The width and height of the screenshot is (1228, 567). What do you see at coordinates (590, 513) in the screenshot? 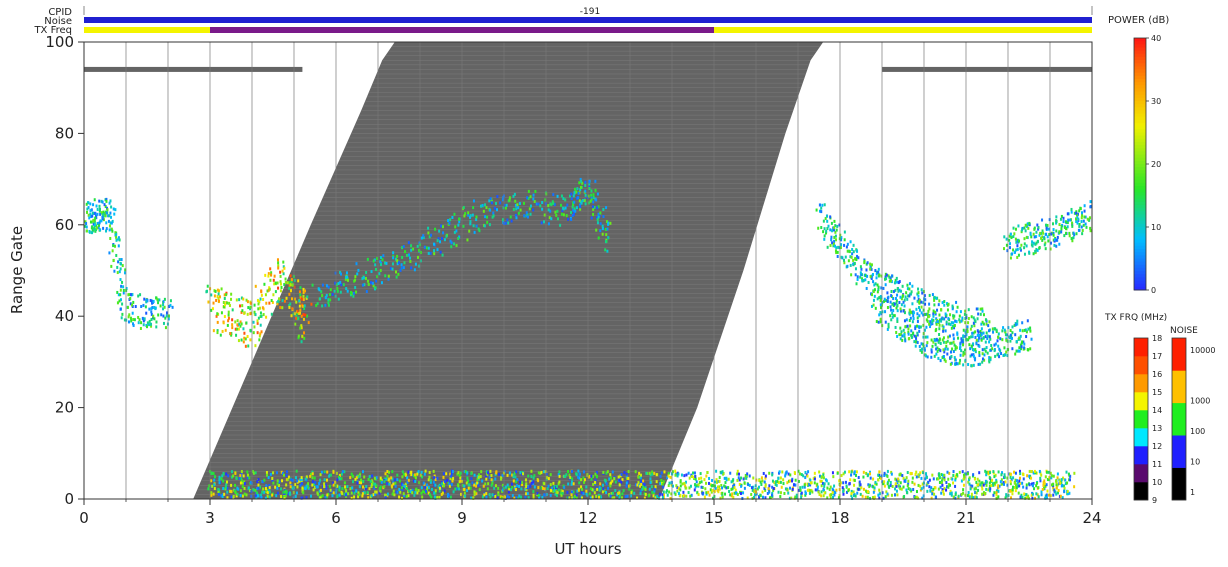
I see `x-axis-ticks: 0 3 6 9 12 15 18 21 24` at bounding box center [590, 513].